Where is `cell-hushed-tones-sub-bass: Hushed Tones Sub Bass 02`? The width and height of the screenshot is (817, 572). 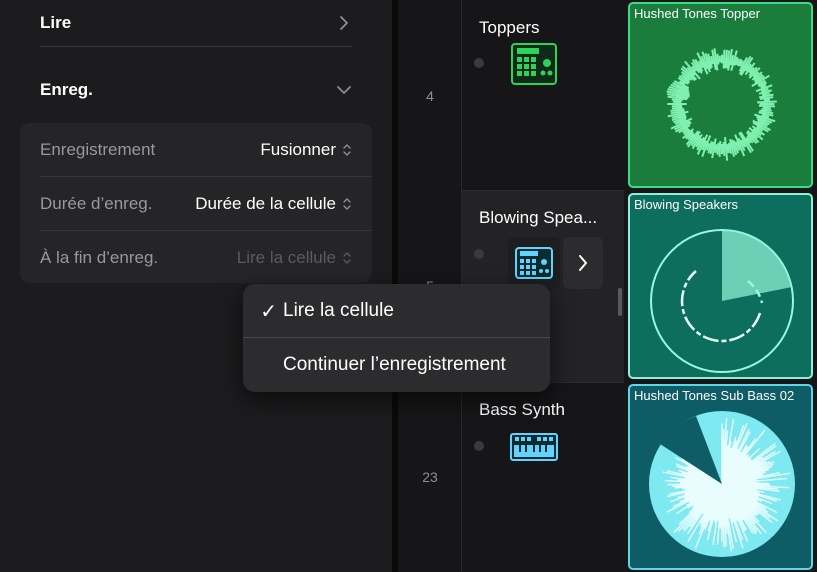
cell-hushed-tones-sub-bass: Hushed Tones Sub Bass 02 is located at coordinates (720, 477).